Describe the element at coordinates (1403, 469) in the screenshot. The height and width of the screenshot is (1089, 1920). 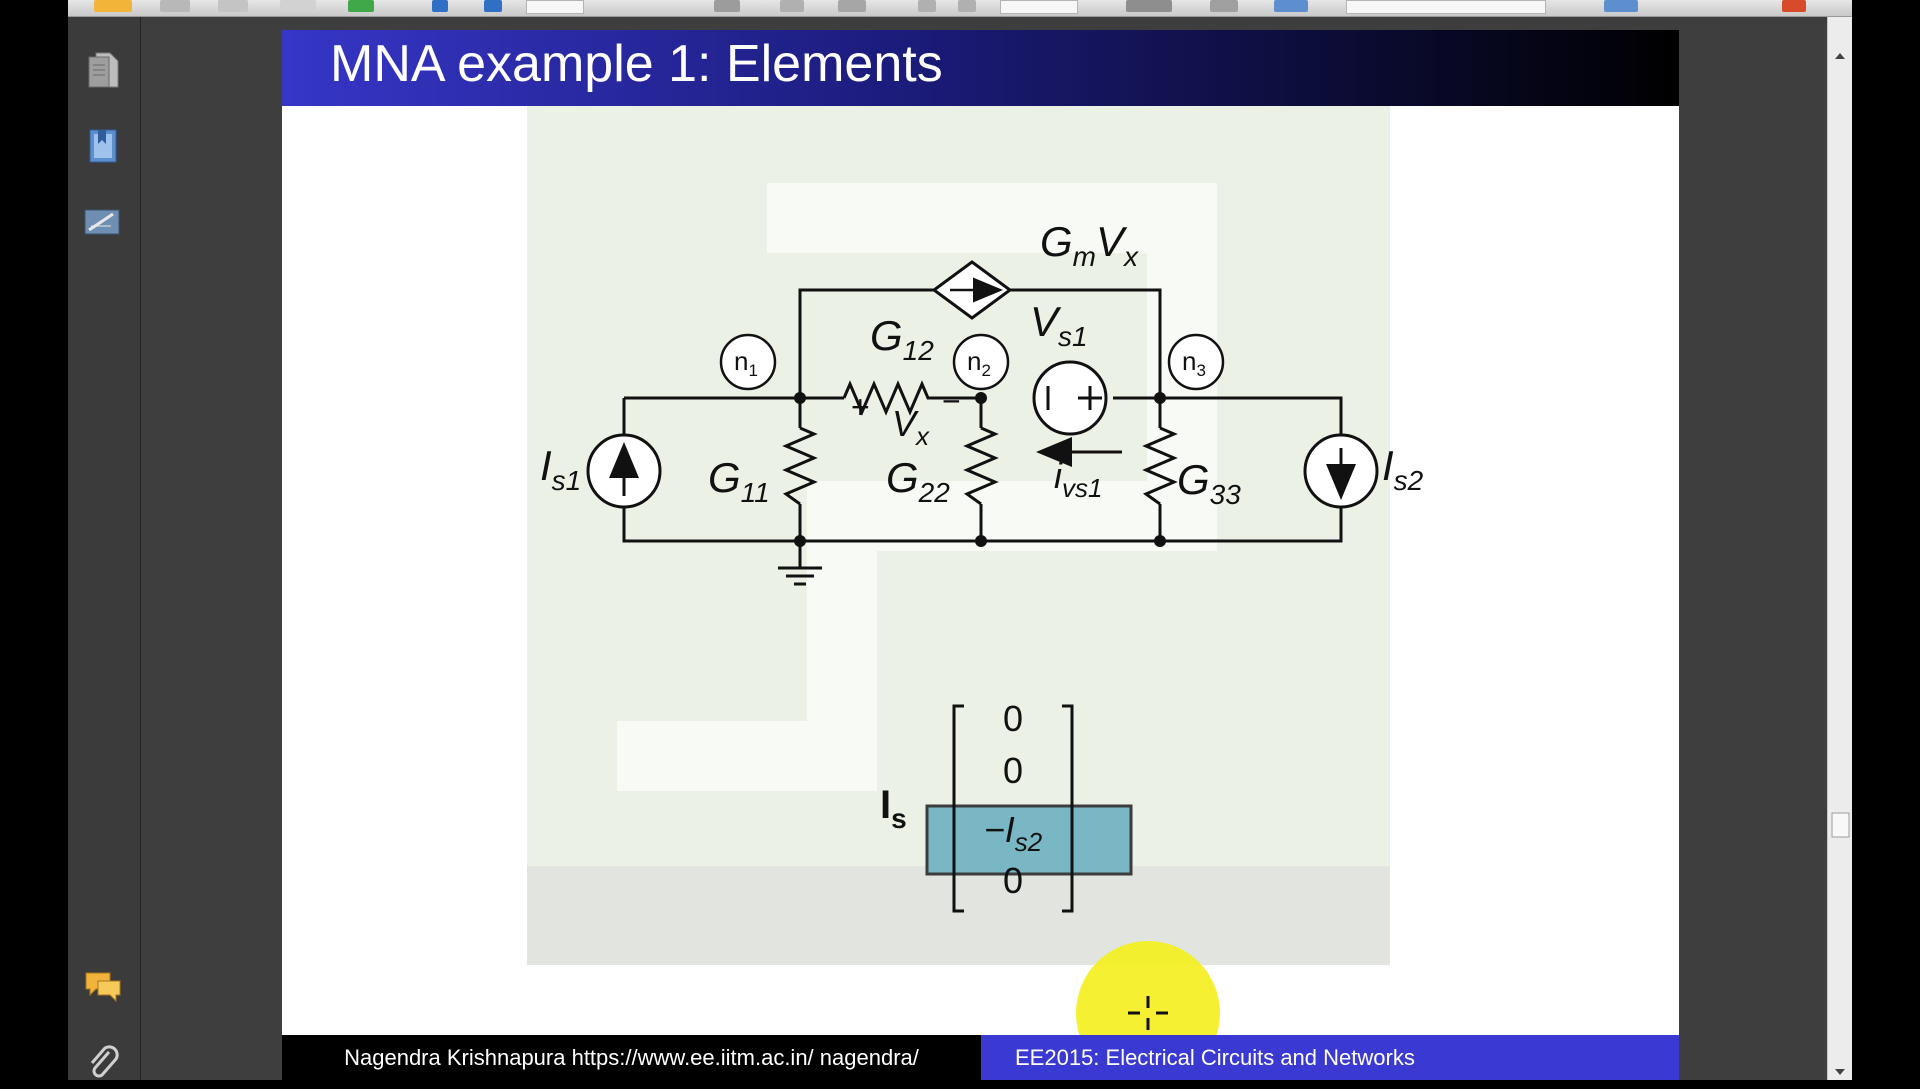
I see `label-is2: Is2` at that location.